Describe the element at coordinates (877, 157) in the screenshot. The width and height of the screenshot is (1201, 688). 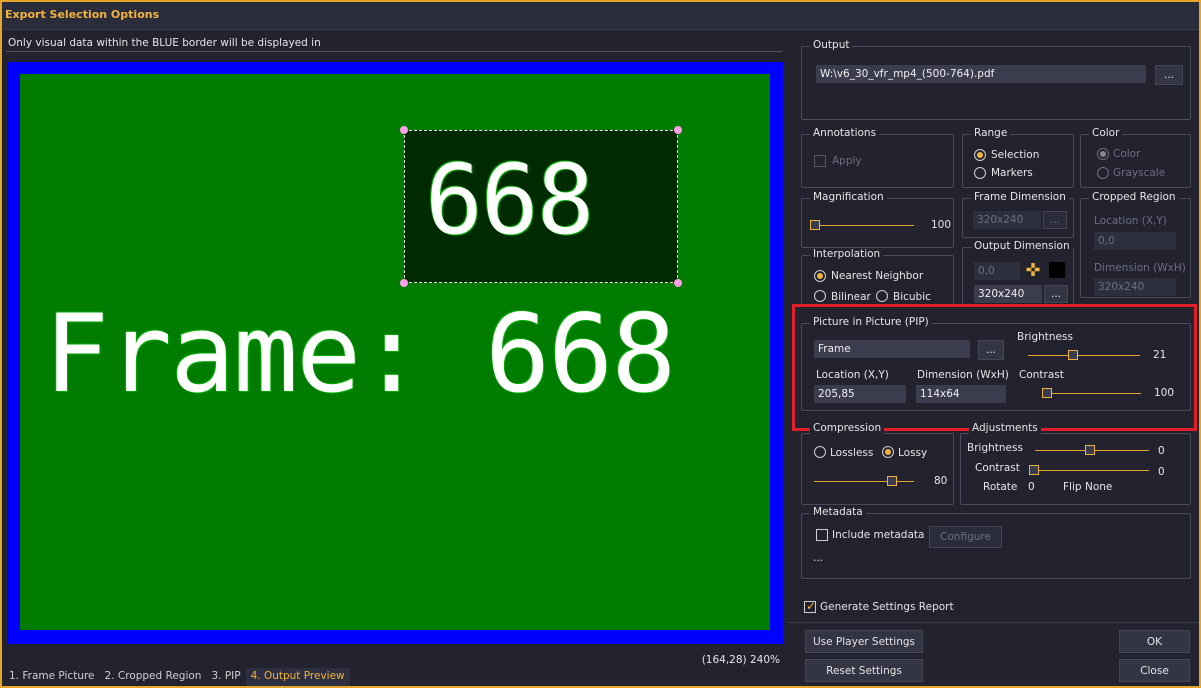
I see `annotations-group: Annotations Apply` at that location.